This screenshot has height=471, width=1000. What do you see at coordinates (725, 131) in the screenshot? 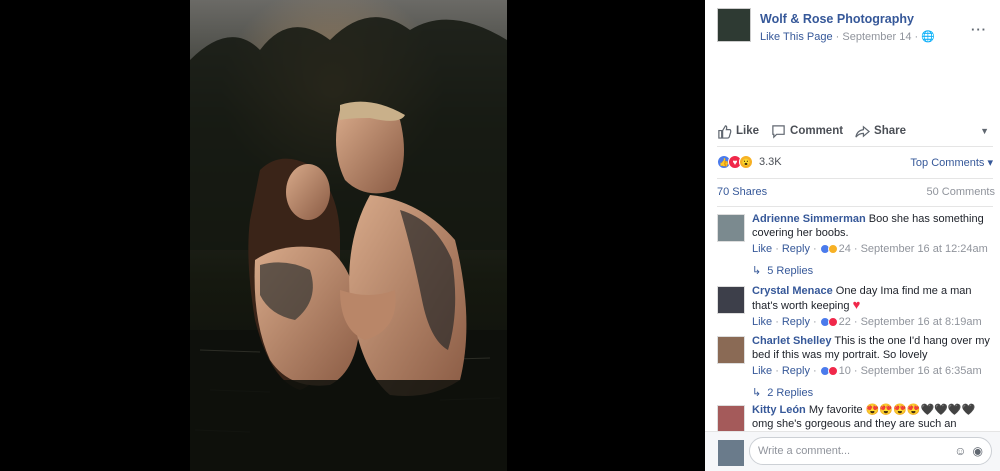
I see `thumbs-up-icon` at bounding box center [725, 131].